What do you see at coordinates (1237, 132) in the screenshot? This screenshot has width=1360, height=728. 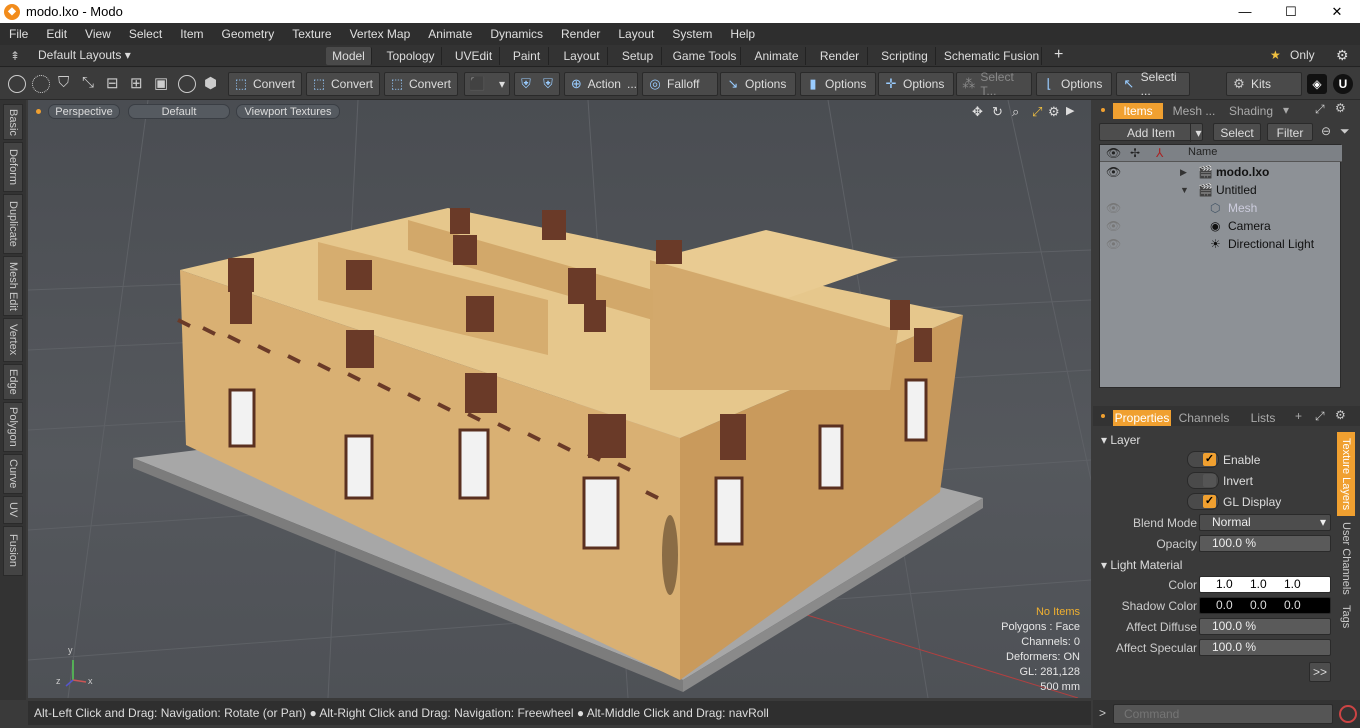 I see `select-button: Select` at bounding box center [1237, 132].